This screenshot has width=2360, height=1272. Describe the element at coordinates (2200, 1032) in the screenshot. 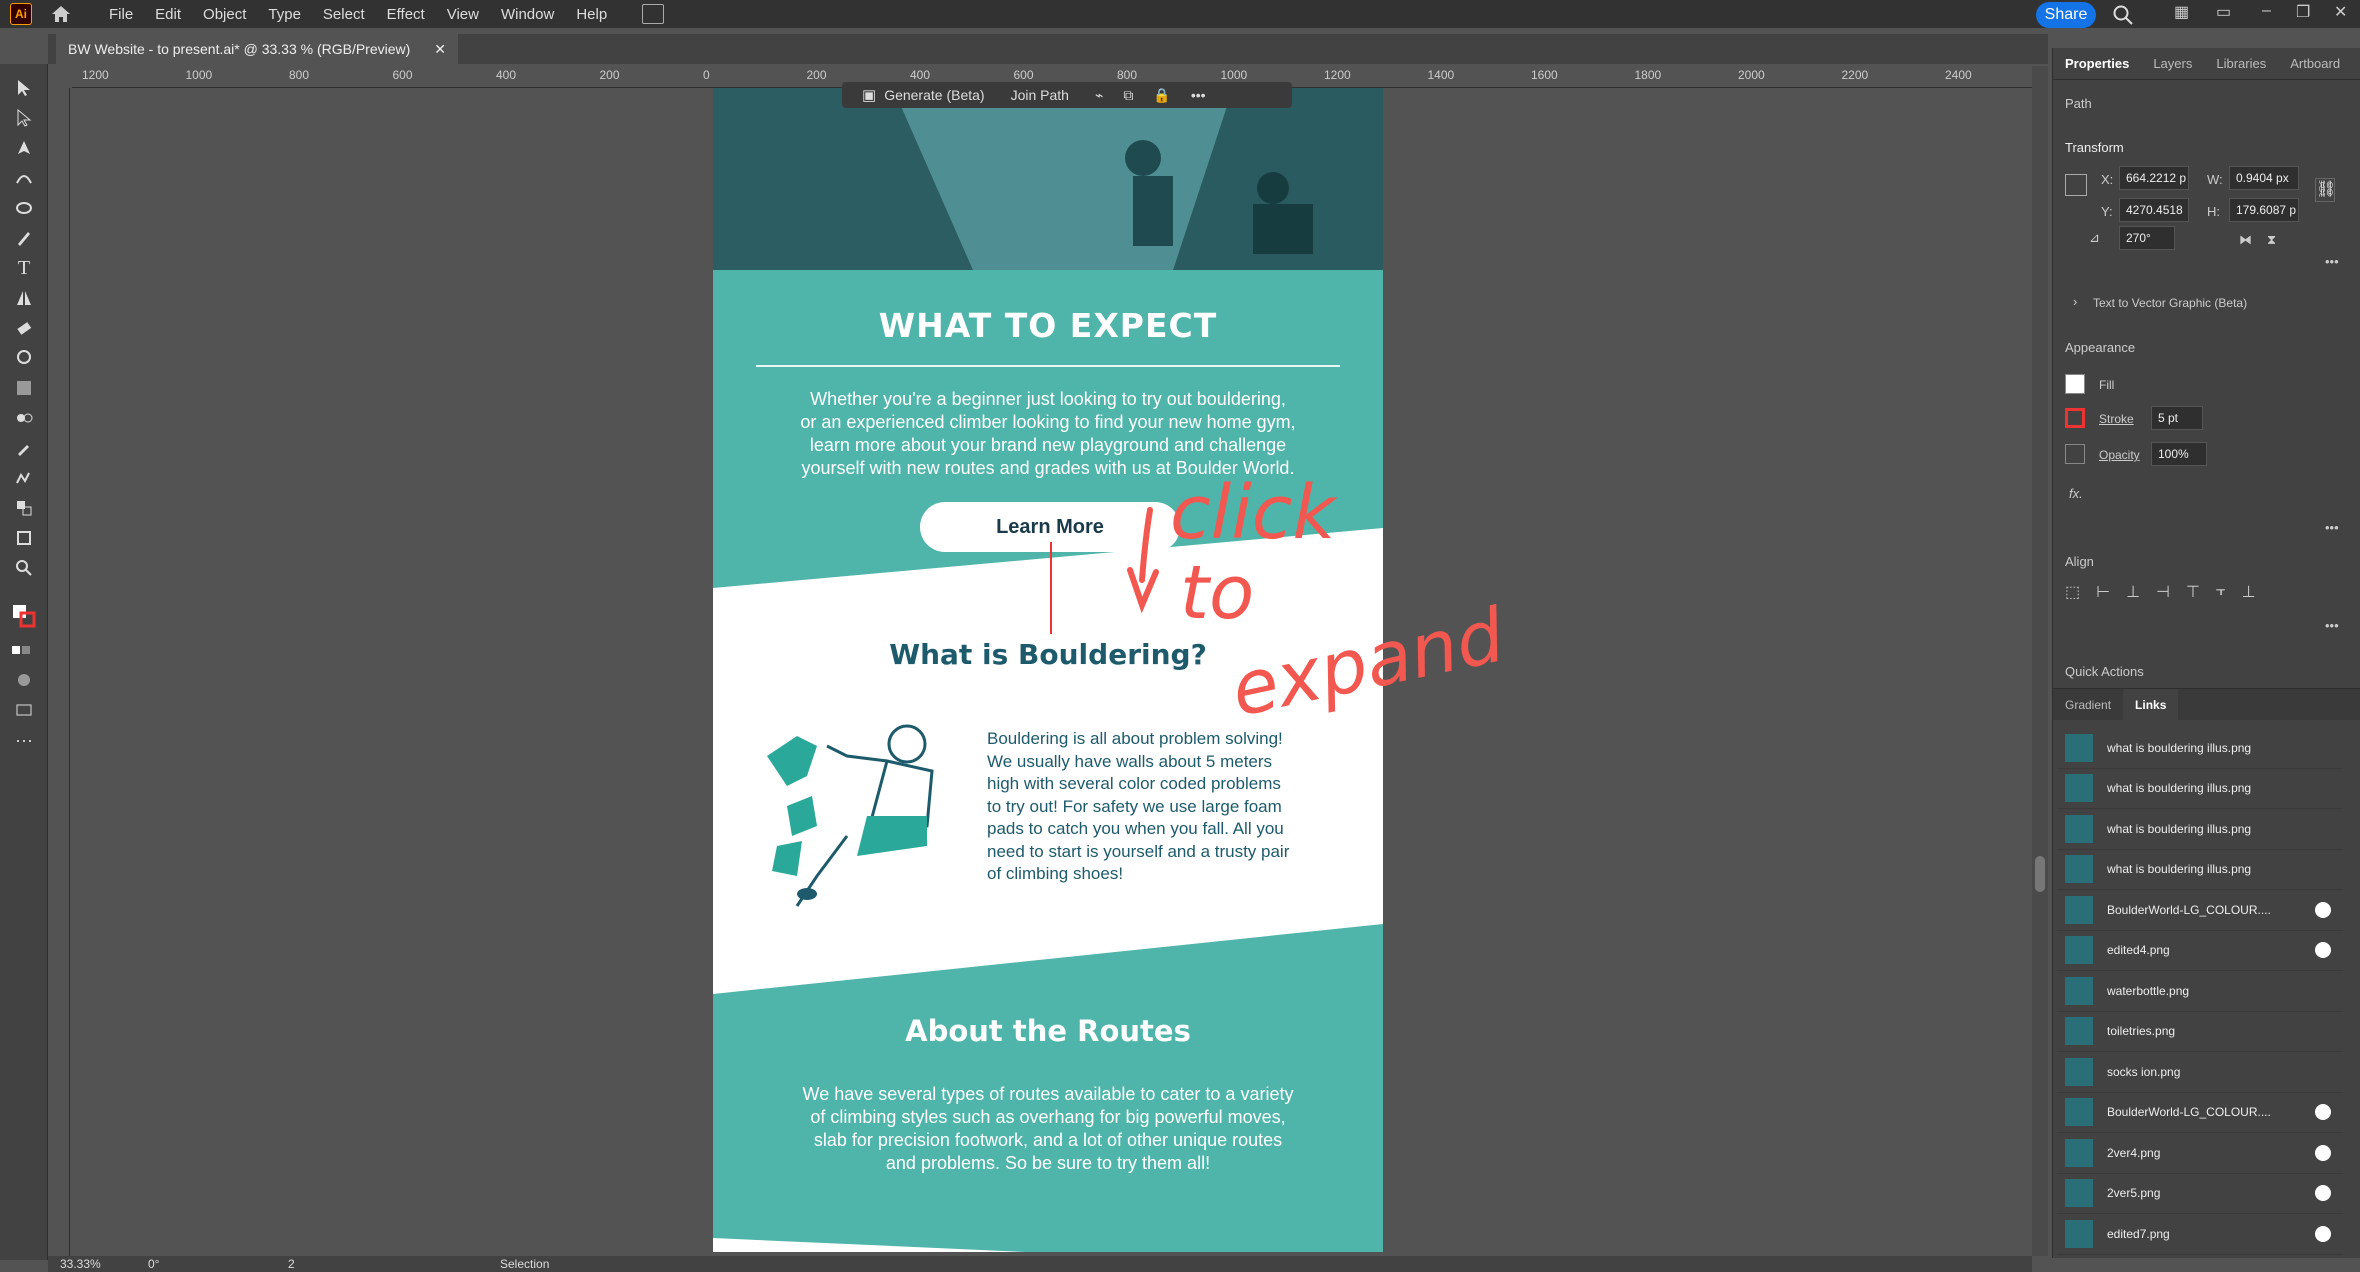

I see `link-row: toiletries.png` at that location.